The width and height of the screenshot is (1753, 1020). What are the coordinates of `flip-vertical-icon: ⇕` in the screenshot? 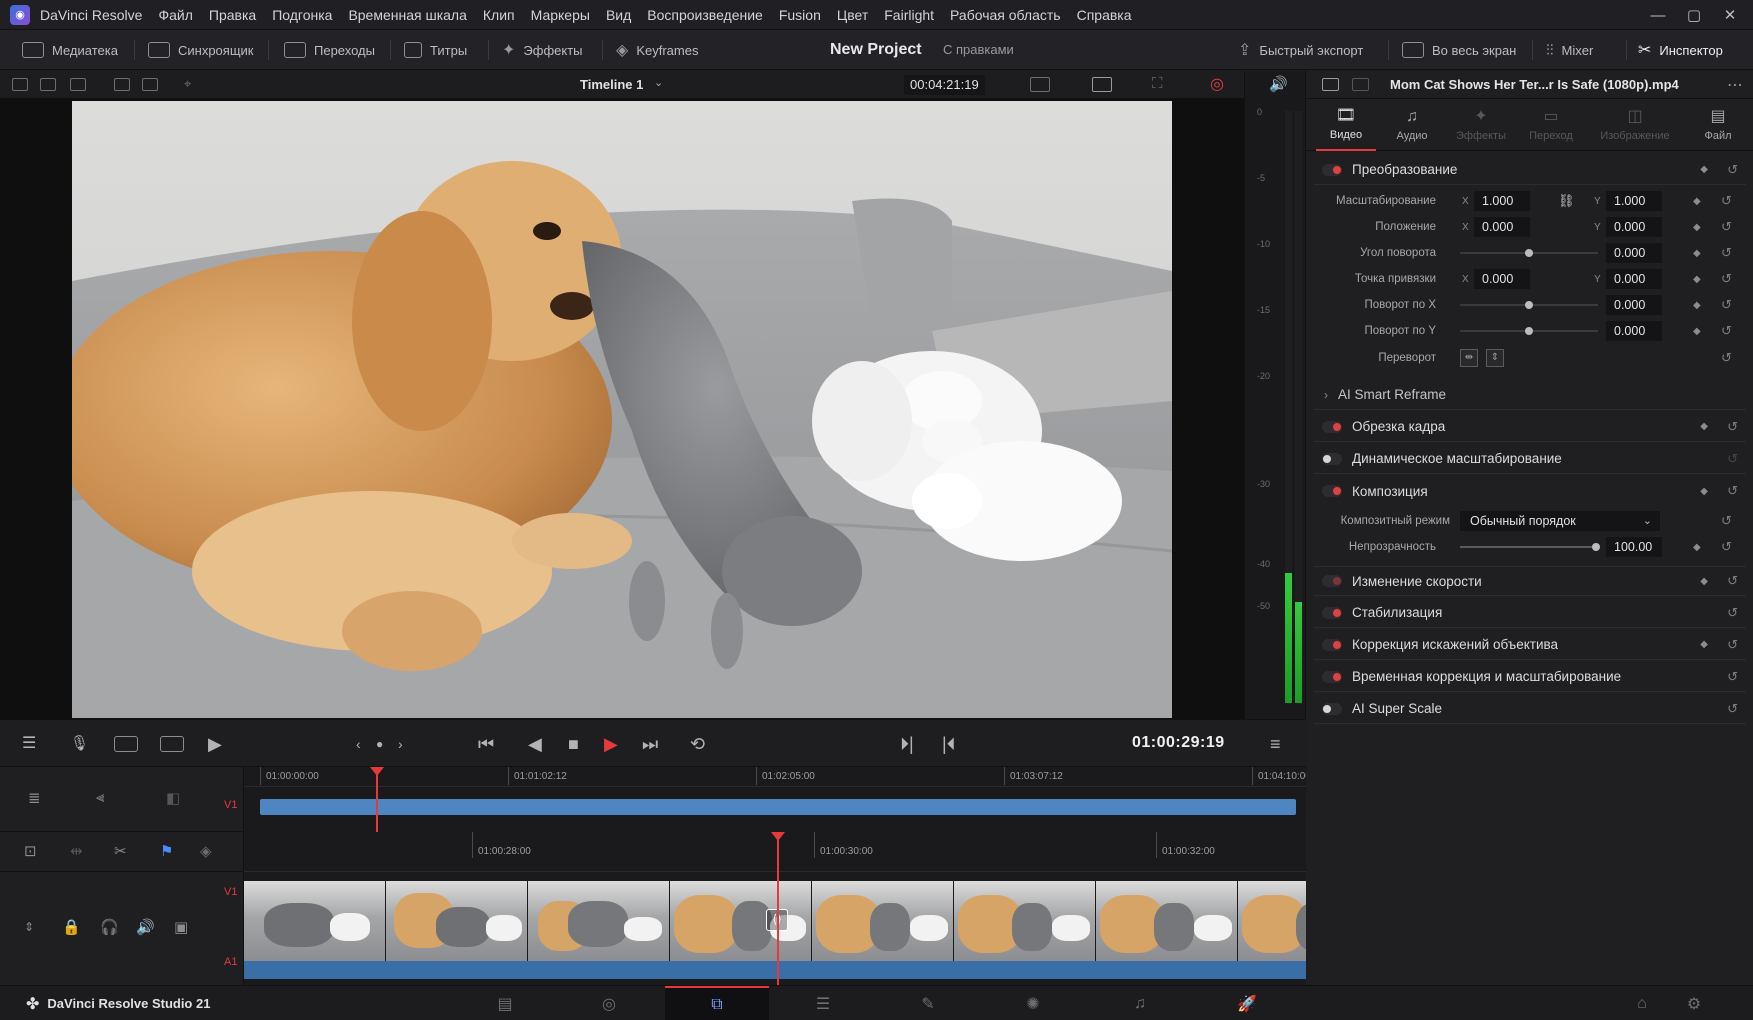 It's located at (1495, 358).